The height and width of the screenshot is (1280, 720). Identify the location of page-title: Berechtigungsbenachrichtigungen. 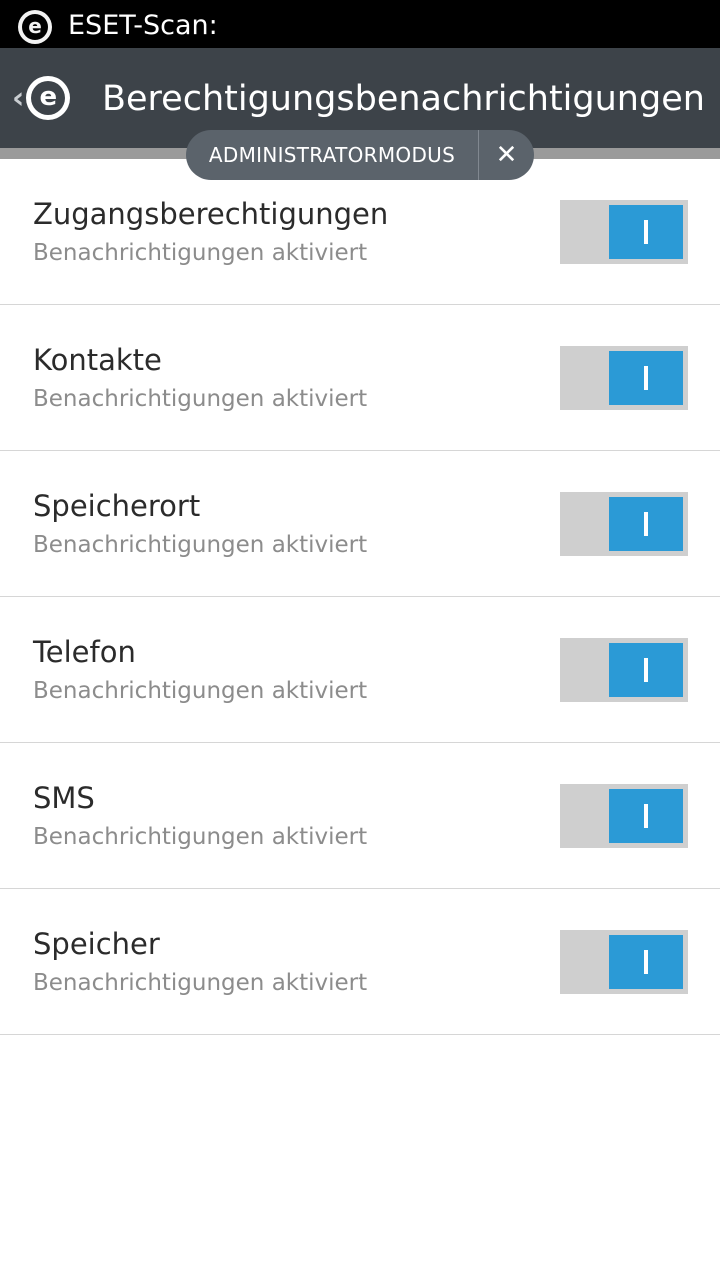
(403, 99).